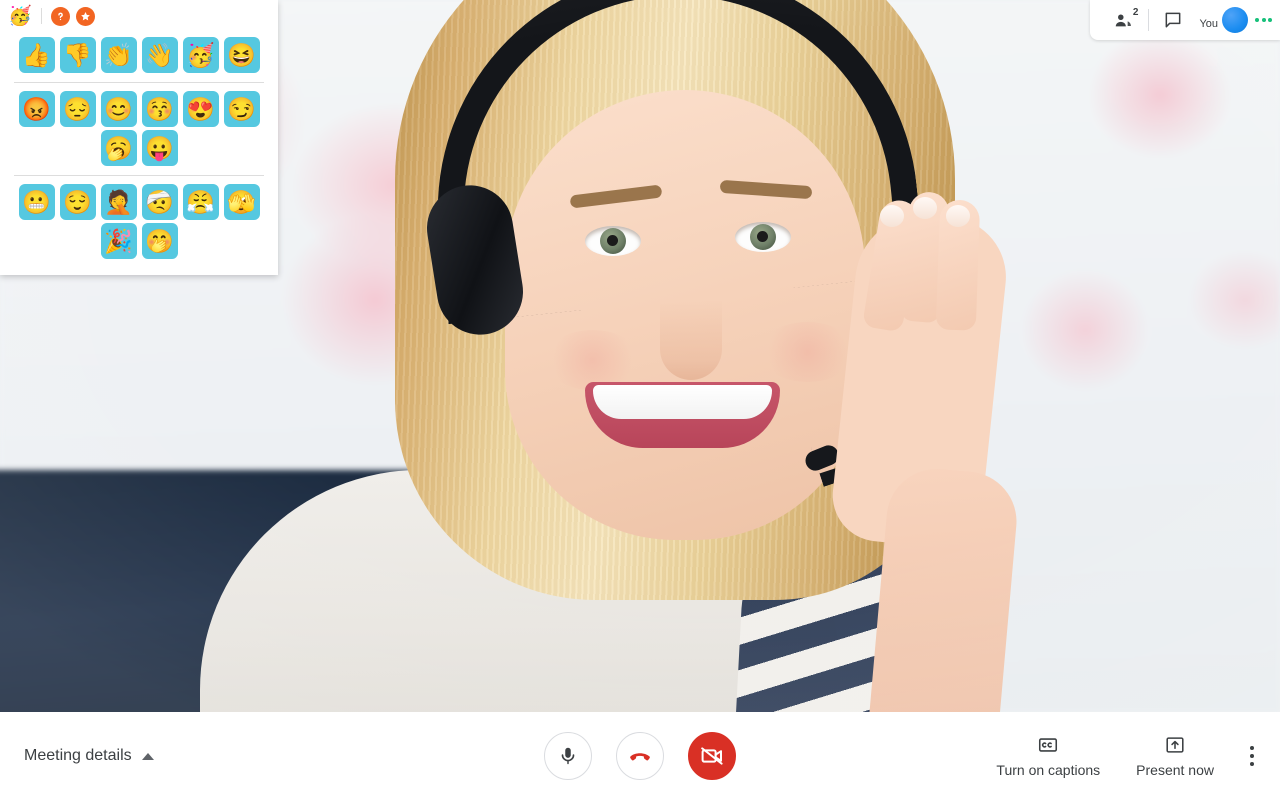 The height and width of the screenshot is (800, 1280). I want to click on bottom-more-options-button, so click(1252, 756).